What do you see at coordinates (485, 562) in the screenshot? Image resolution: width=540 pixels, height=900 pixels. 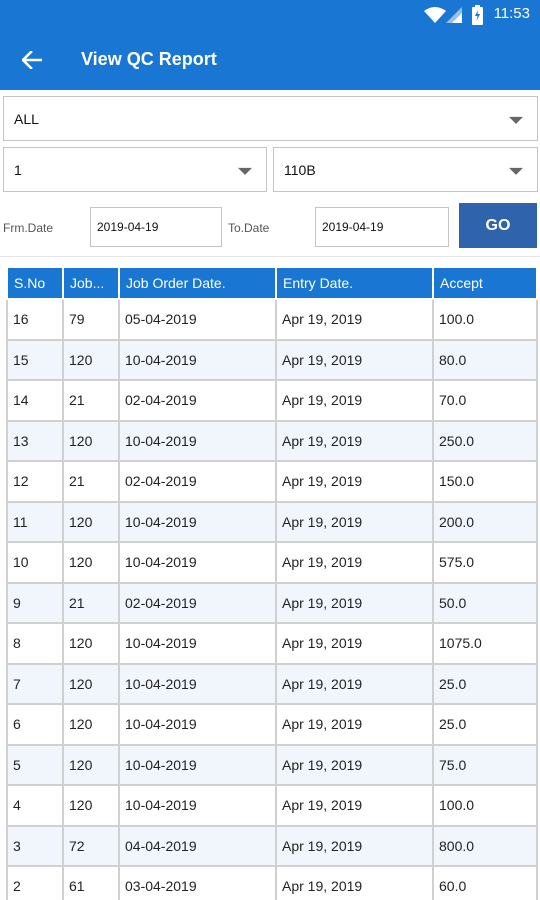 I see `cell-accept: 575.0` at bounding box center [485, 562].